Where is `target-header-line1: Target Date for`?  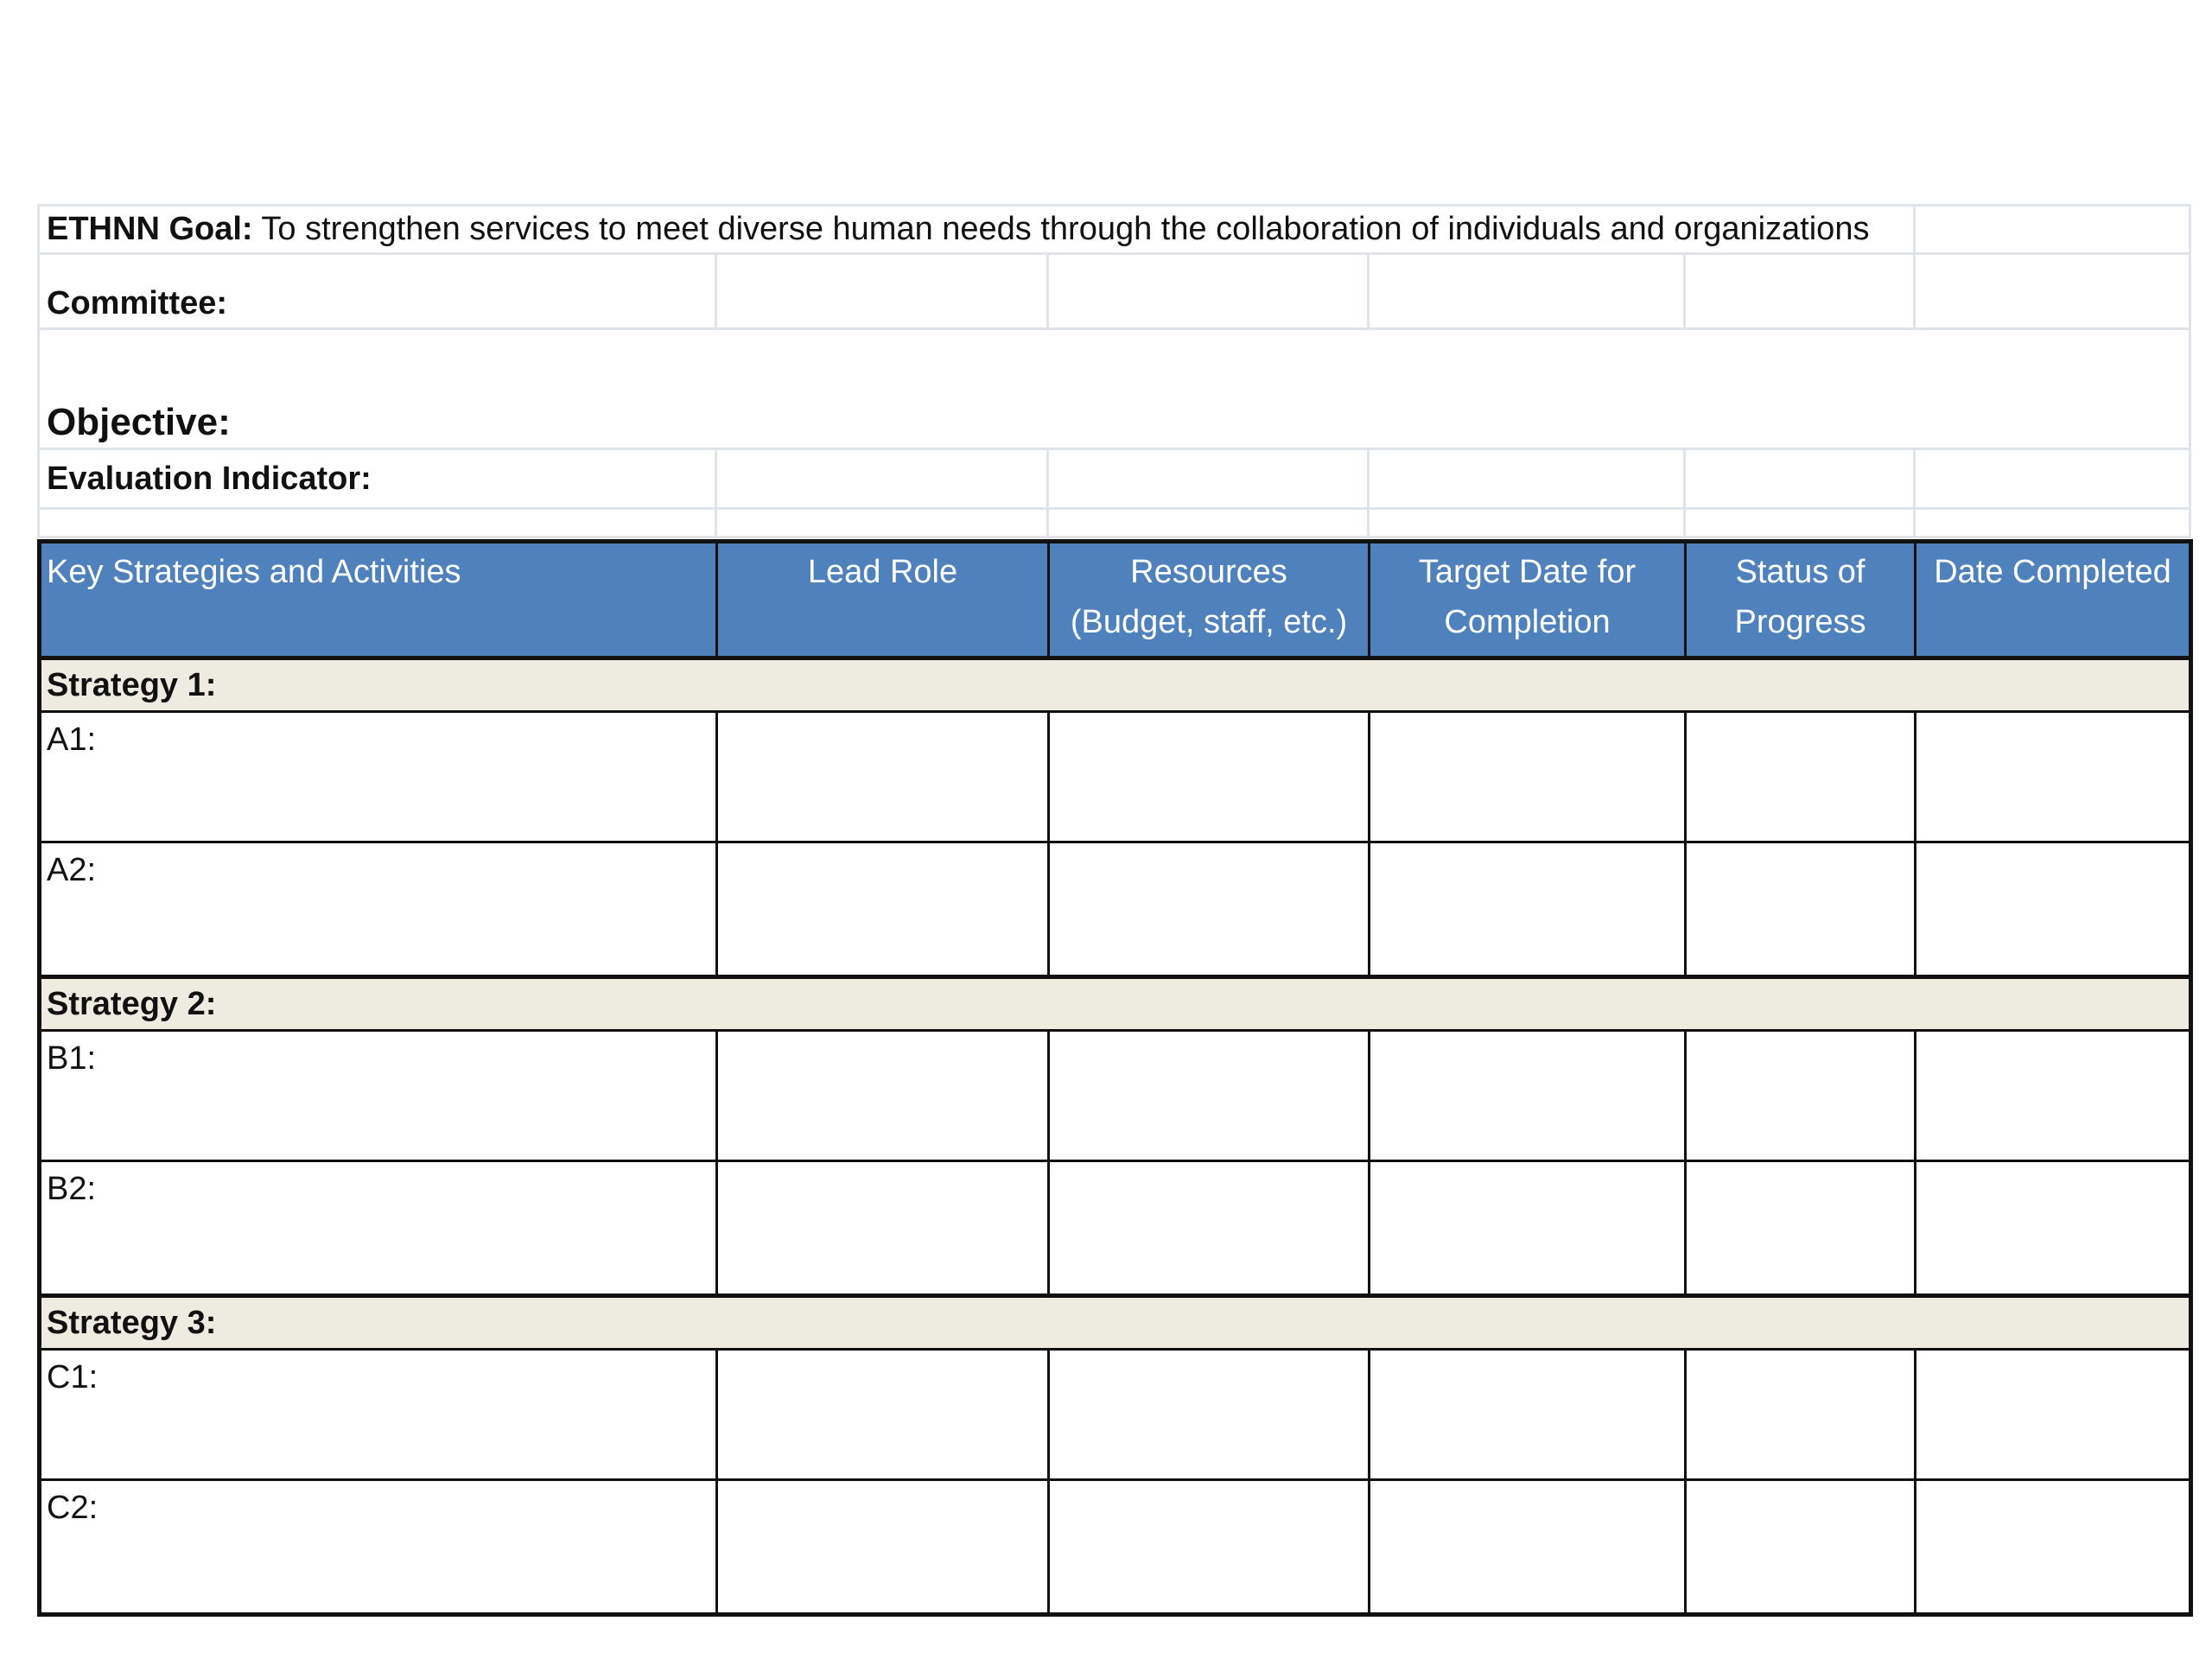
target-header-line1: Target Date for is located at coordinates (1527, 572).